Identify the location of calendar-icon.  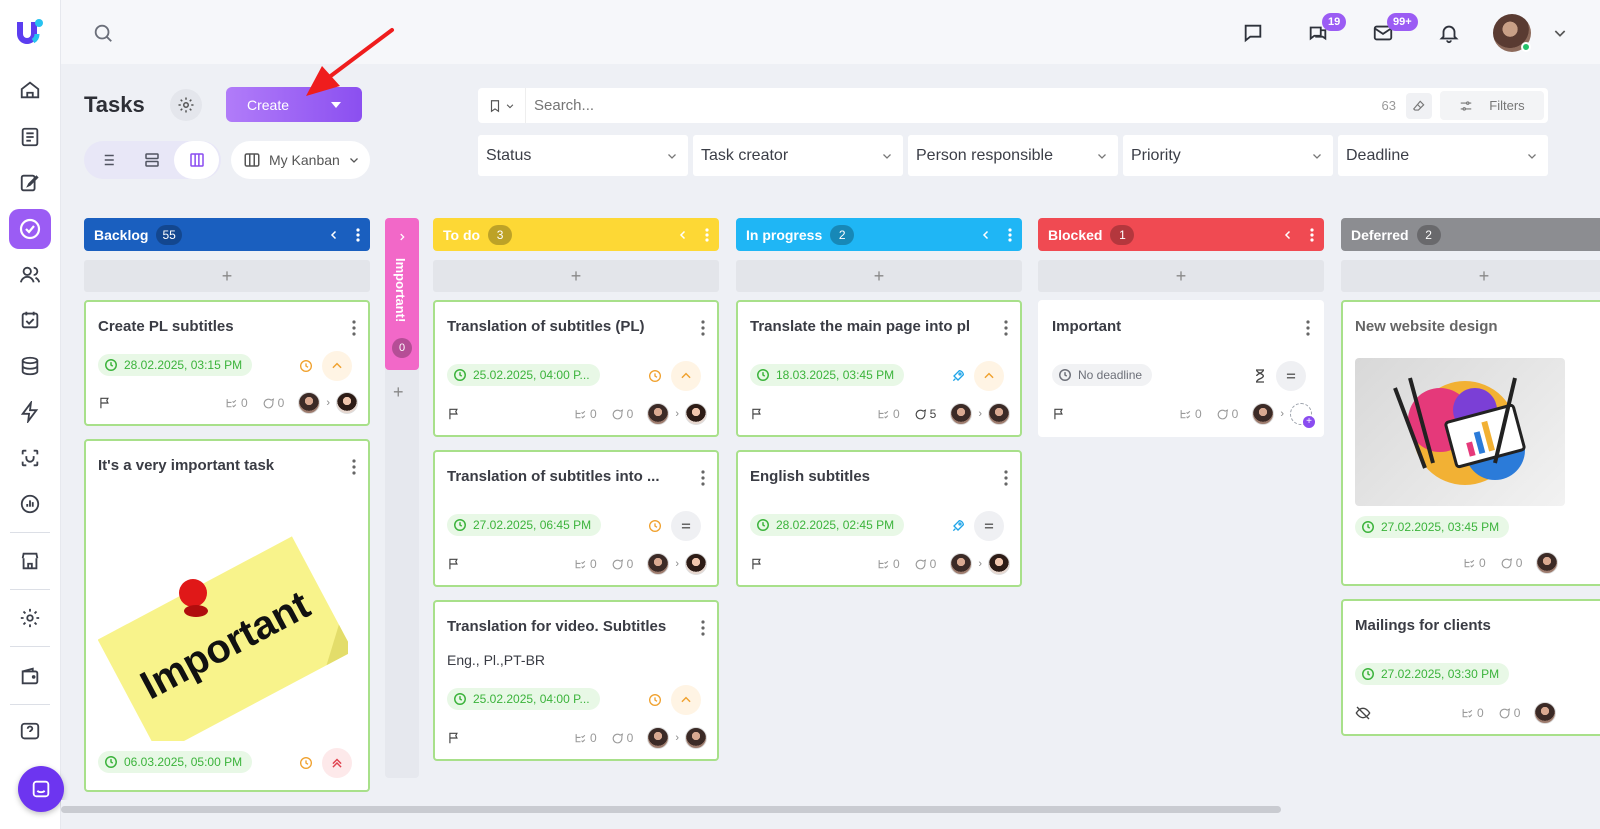
(30, 320).